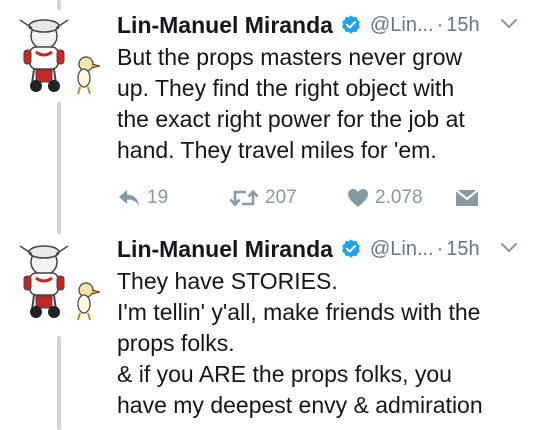 The width and height of the screenshot is (540, 430). What do you see at coordinates (173, 198) in the screenshot?
I see `reply-button: 19` at bounding box center [173, 198].